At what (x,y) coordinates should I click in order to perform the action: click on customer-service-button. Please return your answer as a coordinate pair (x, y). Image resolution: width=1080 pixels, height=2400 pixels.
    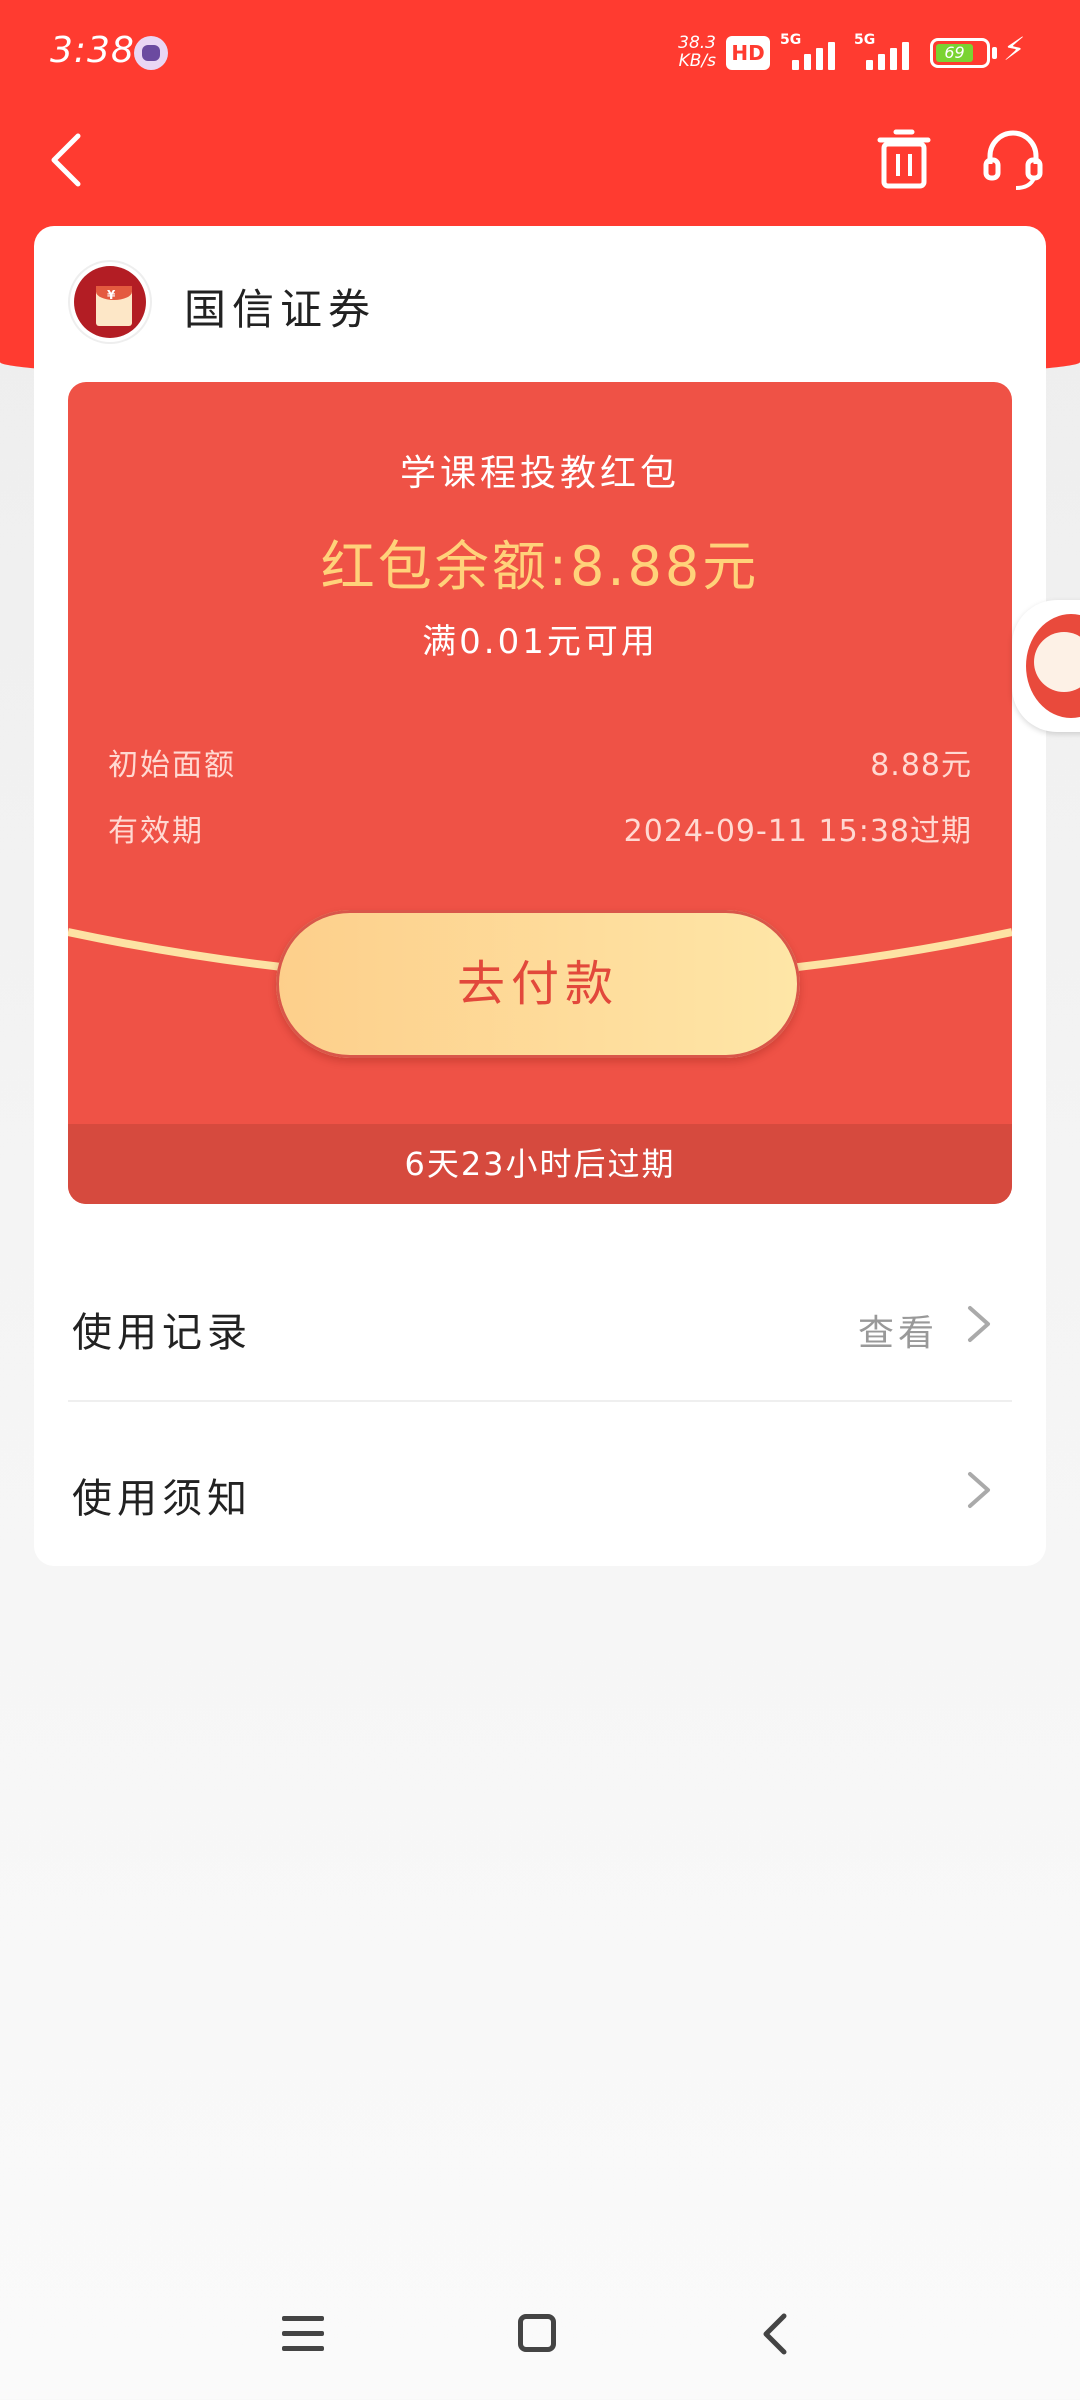
    Looking at the image, I should click on (1013, 159).